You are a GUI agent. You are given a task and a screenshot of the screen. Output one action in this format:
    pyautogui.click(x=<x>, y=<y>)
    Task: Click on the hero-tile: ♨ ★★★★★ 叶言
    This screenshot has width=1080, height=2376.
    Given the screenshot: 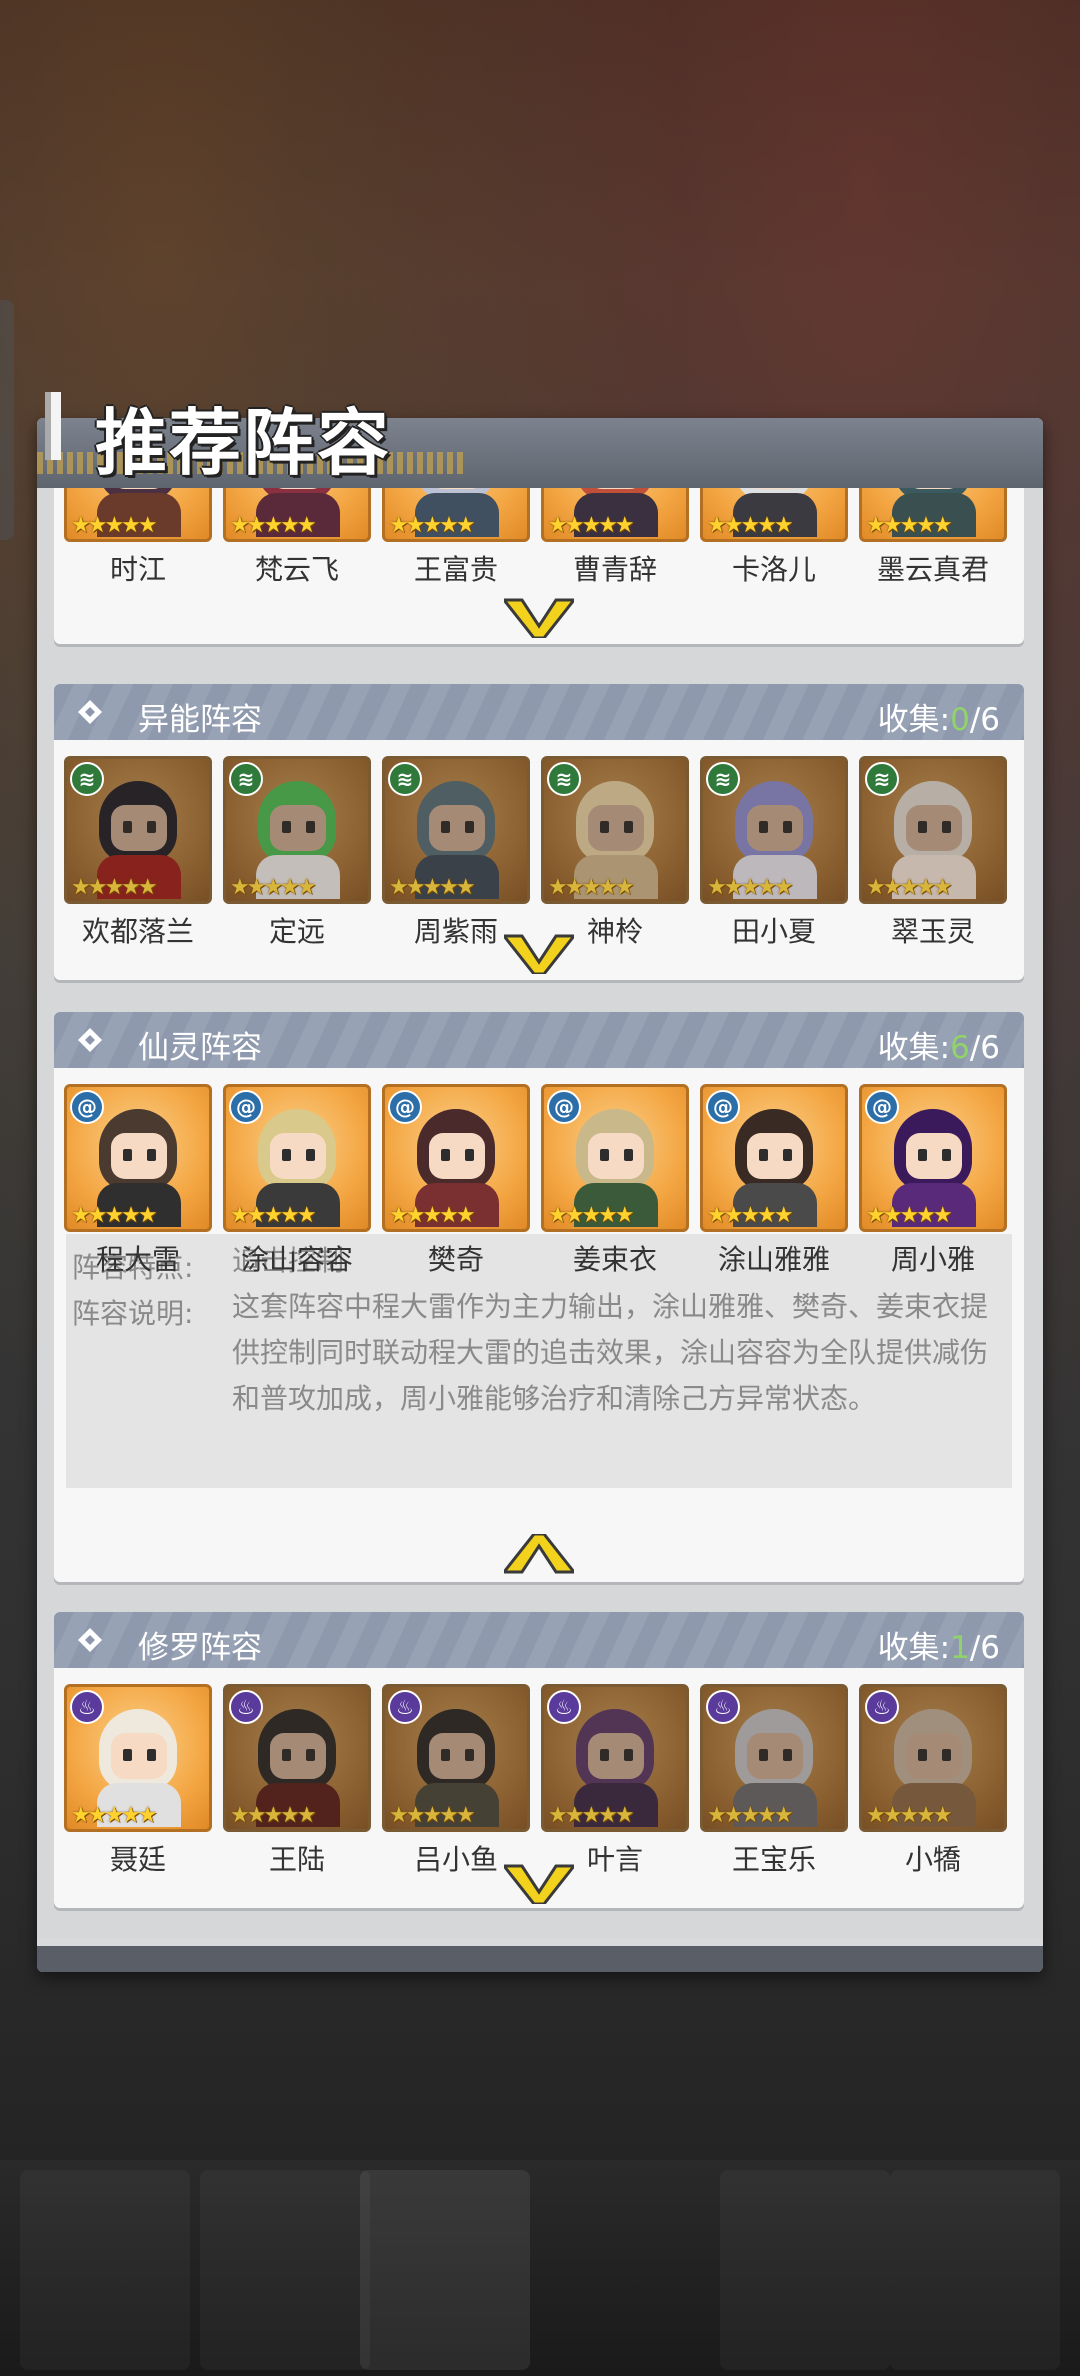 What is the action you would take?
    pyautogui.click(x=615, y=1781)
    